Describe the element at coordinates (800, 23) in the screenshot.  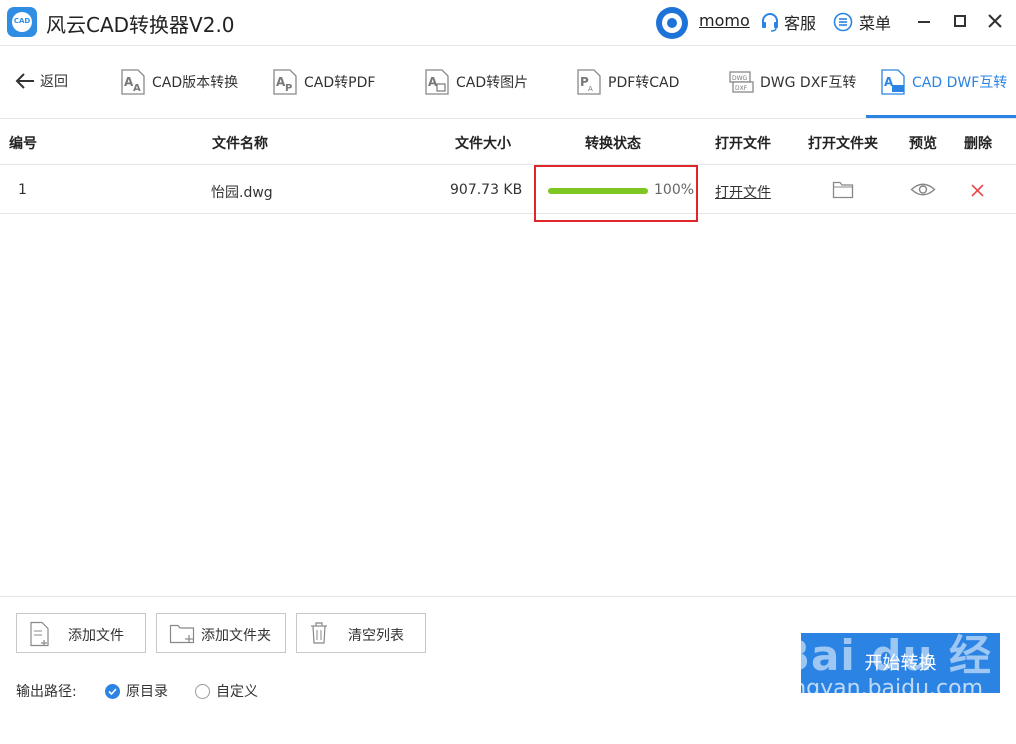
I see `service-label: 客服` at that location.